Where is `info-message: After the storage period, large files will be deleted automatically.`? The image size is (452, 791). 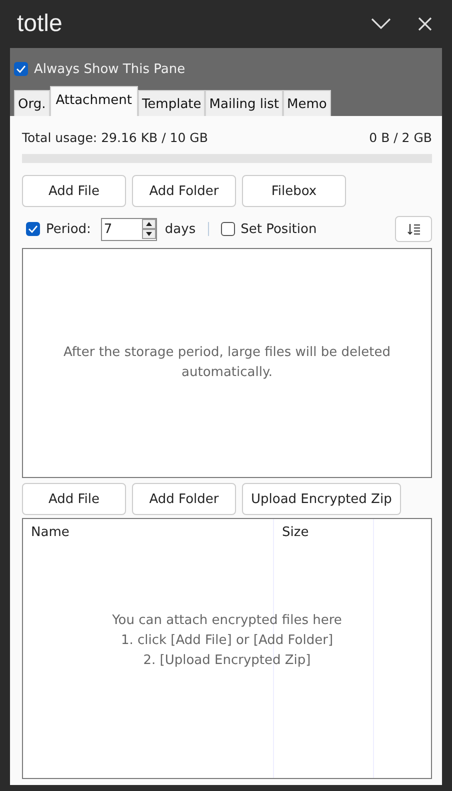 info-message: After the storage period, large files will be deleted automatically. is located at coordinates (227, 363).